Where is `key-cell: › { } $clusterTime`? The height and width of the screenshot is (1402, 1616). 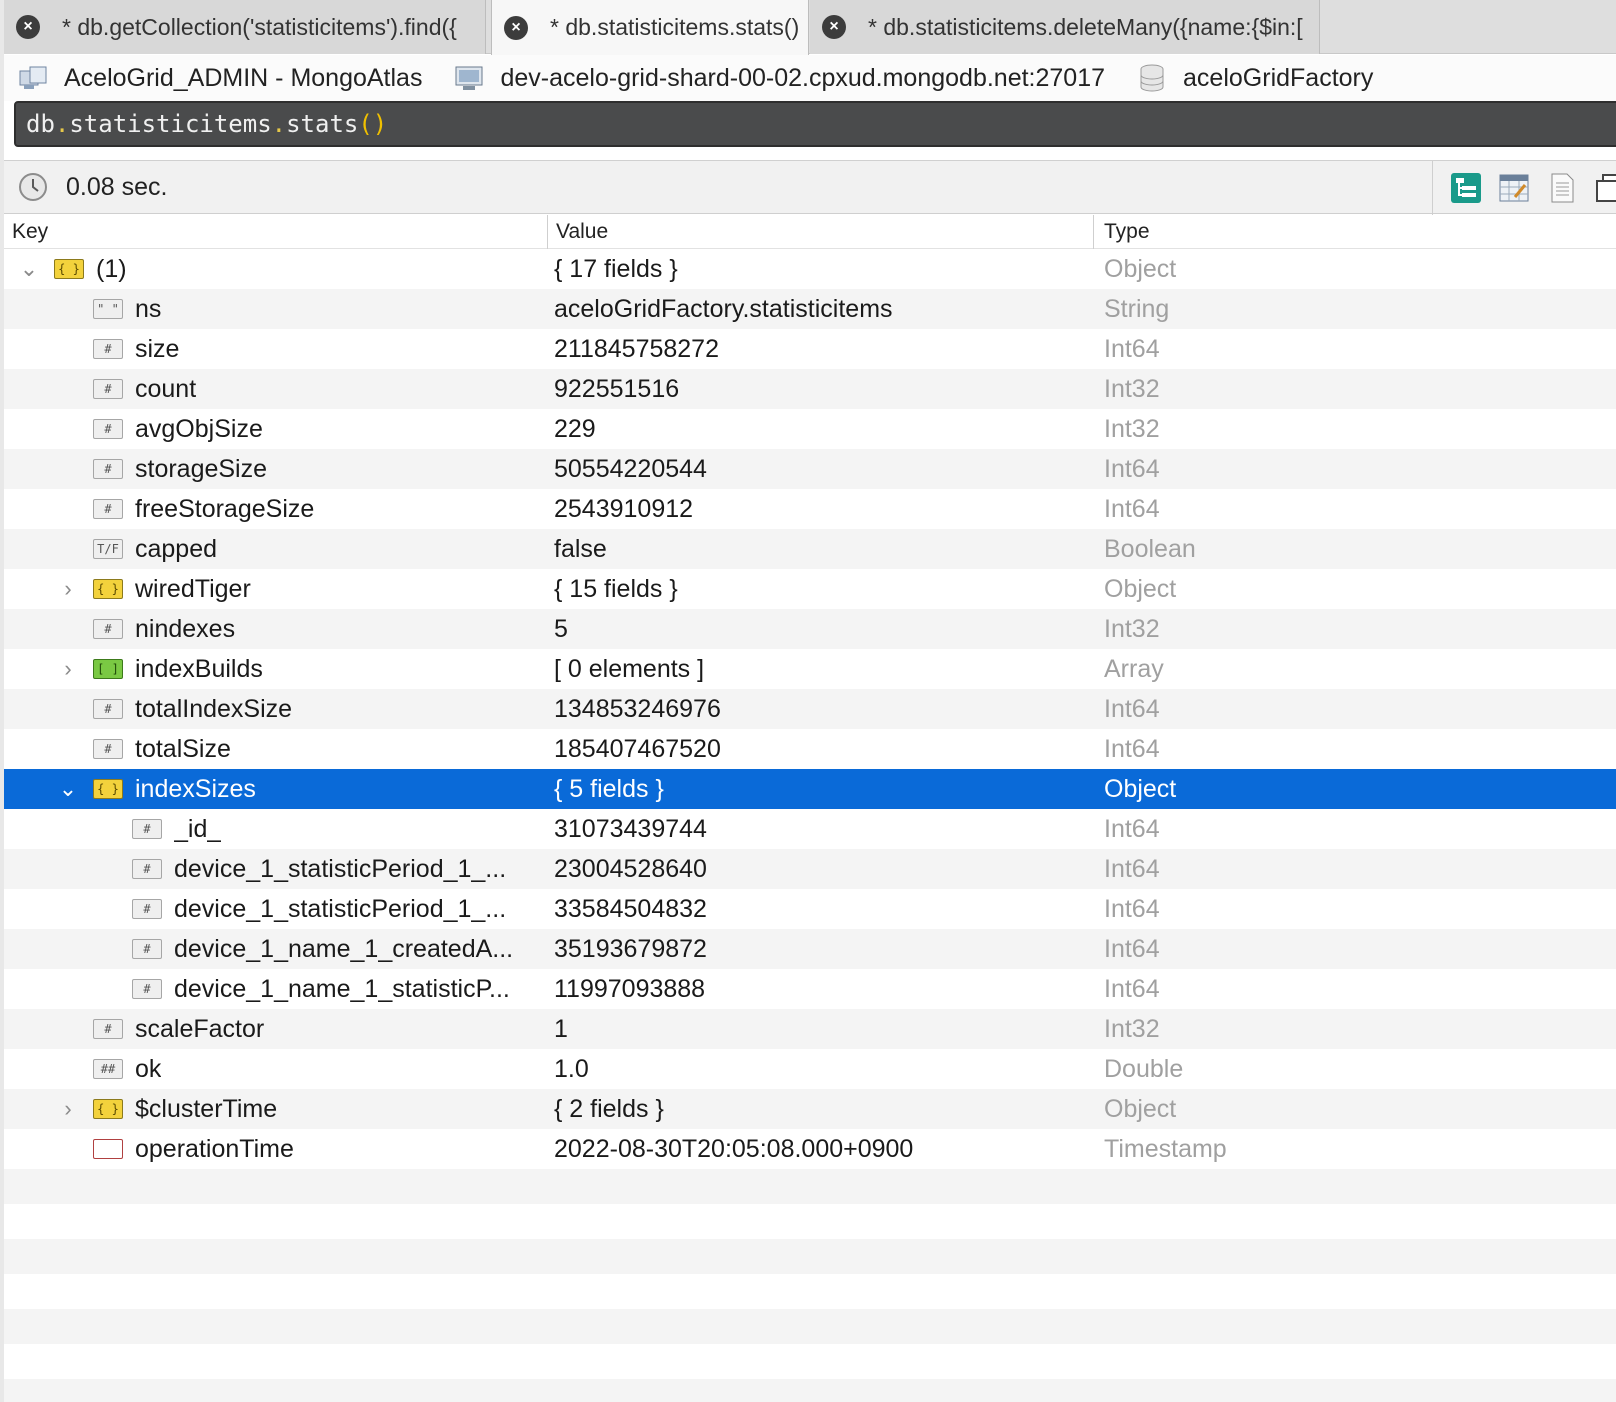
key-cell: › { } $clusterTime is located at coordinates (279, 1109).